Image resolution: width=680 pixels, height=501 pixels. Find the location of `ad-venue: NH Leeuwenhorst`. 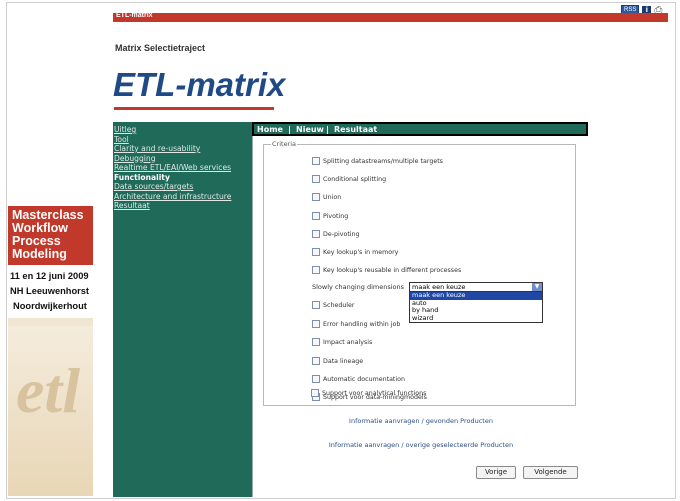

ad-venue: NH Leeuwenhorst is located at coordinates (50, 291).